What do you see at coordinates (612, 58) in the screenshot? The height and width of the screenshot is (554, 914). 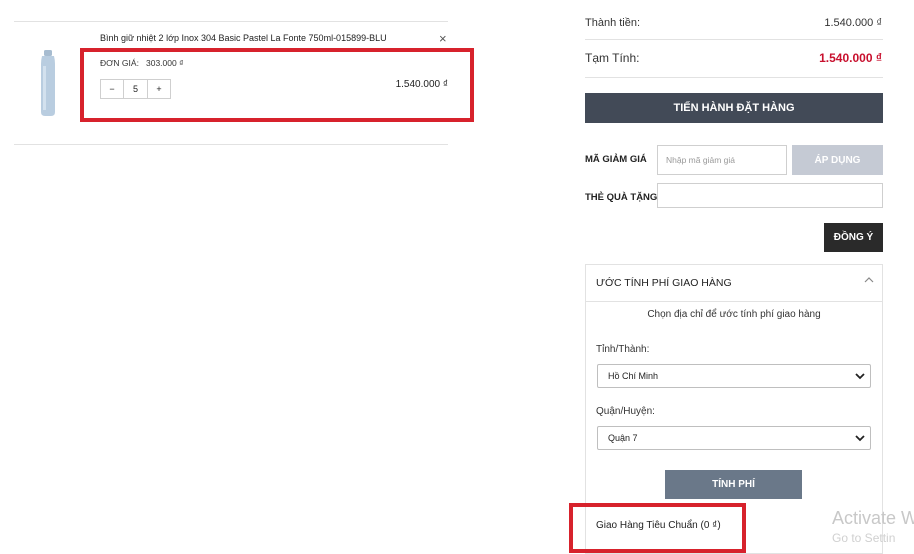 I see `subtotal-label: Tạm Tính:` at bounding box center [612, 58].